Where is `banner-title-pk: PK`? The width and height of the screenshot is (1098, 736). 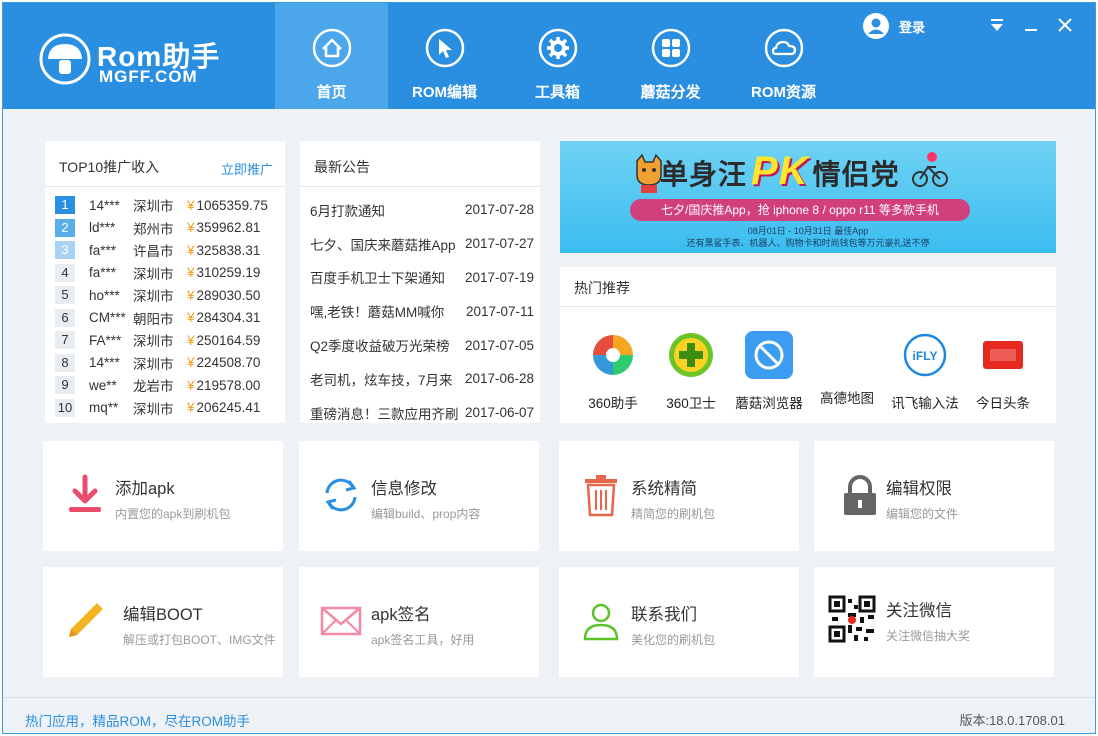 banner-title-pk: PK is located at coordinates (780, 171).